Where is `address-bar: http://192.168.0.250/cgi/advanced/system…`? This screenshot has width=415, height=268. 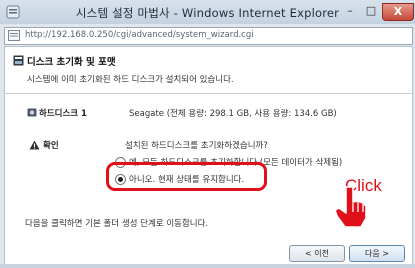 address-bar: http://192.168.0.250/cgi/advanced/system… is located at coordinates (208, 36).